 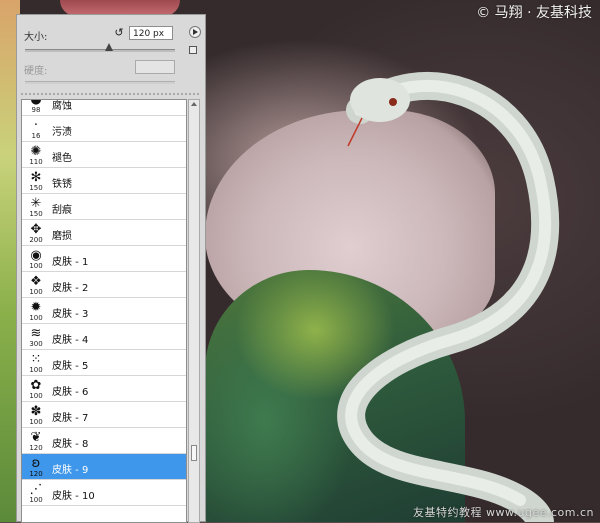 I want to click on brush-preset-name: 皮肤 - 4, so click(x=70, y=340).